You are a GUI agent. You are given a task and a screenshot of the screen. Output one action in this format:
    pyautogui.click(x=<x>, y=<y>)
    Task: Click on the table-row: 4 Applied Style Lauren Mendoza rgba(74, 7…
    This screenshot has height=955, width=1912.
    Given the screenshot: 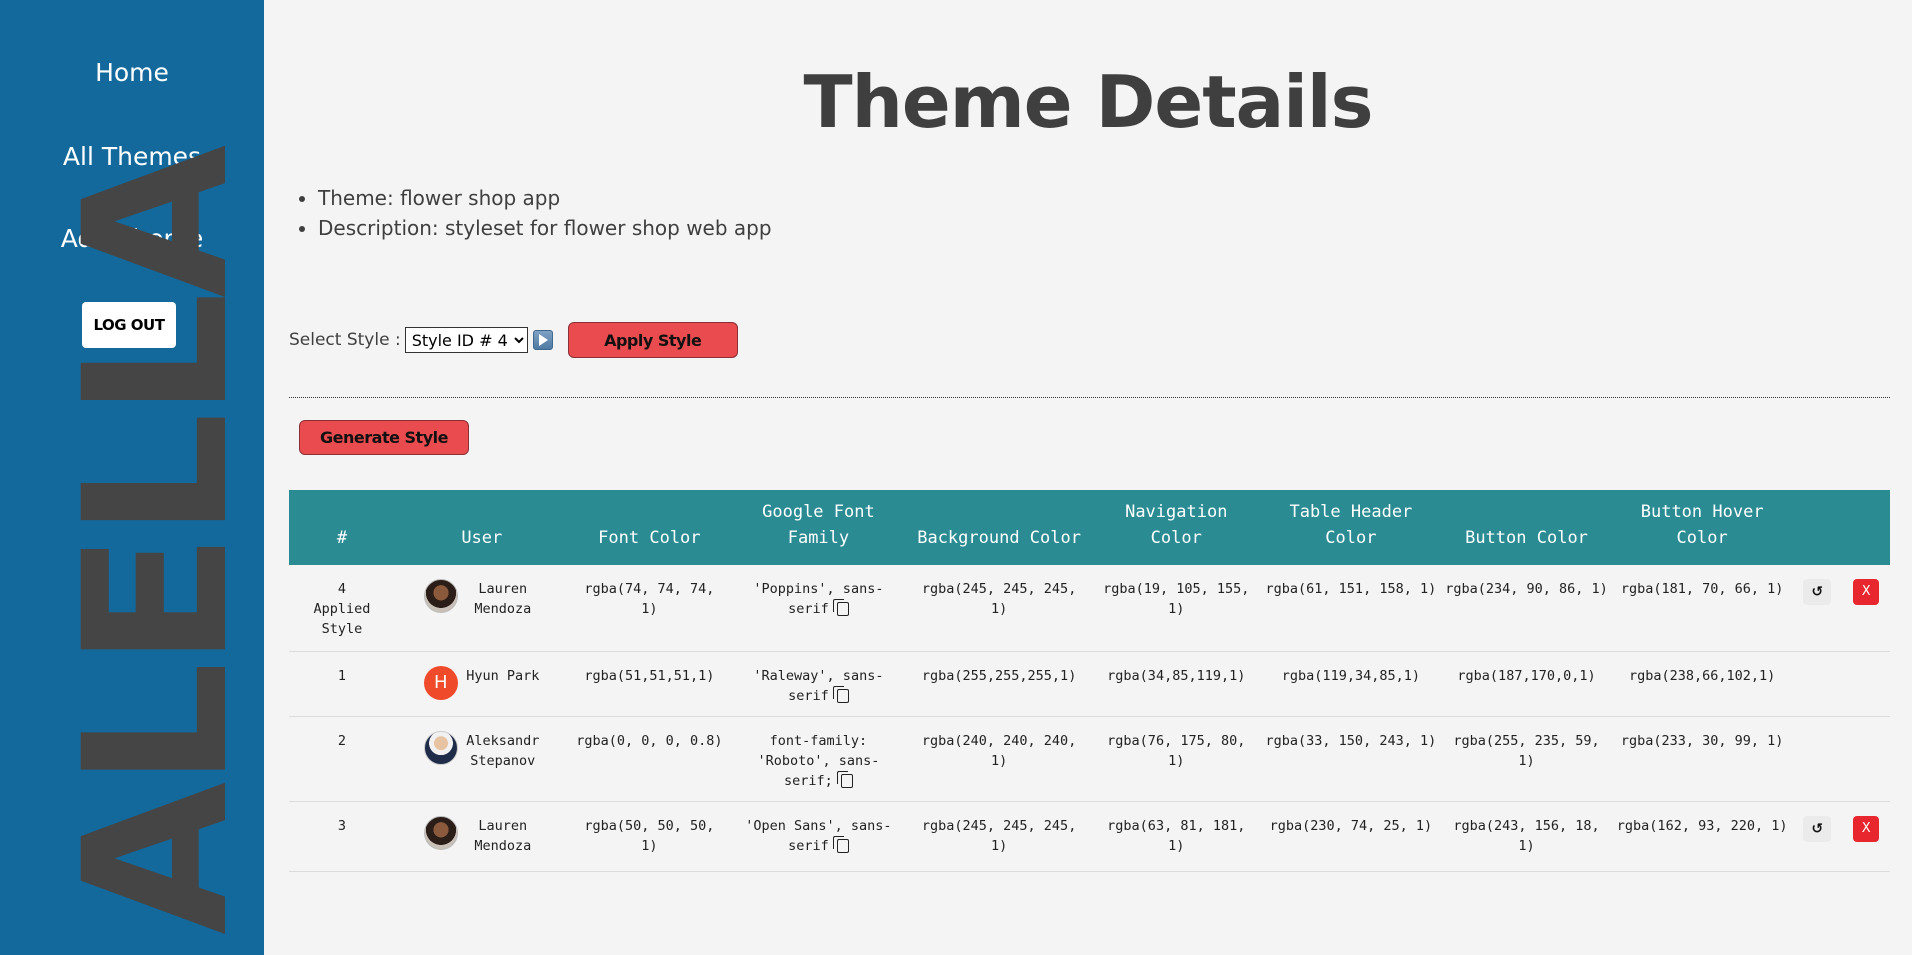 What is the action you would take?
    pyautogui.click(x=1089, y=608)
    